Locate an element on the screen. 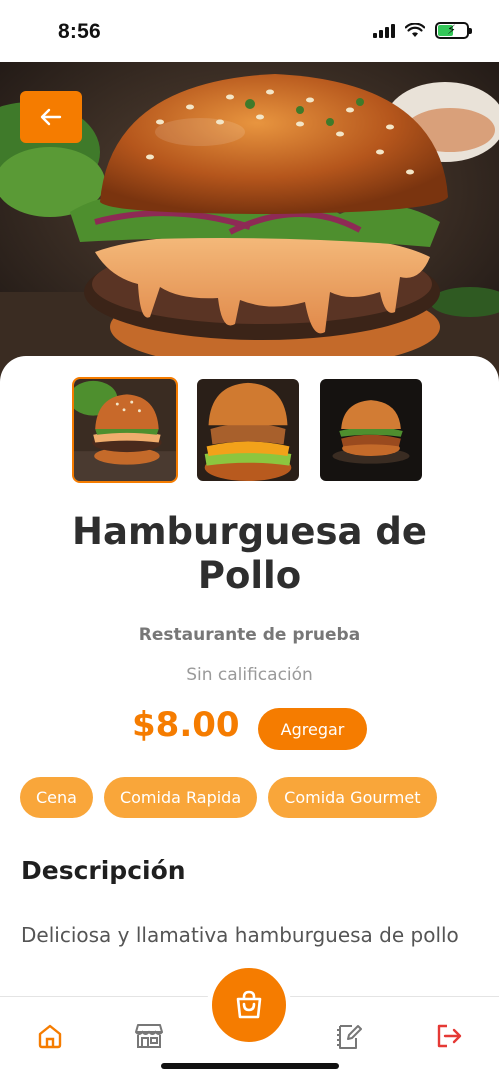 Image resolution: width=499 pixels, height=1080 pixels. rating-text: Sin calificación is located at coordinates (249, 675).